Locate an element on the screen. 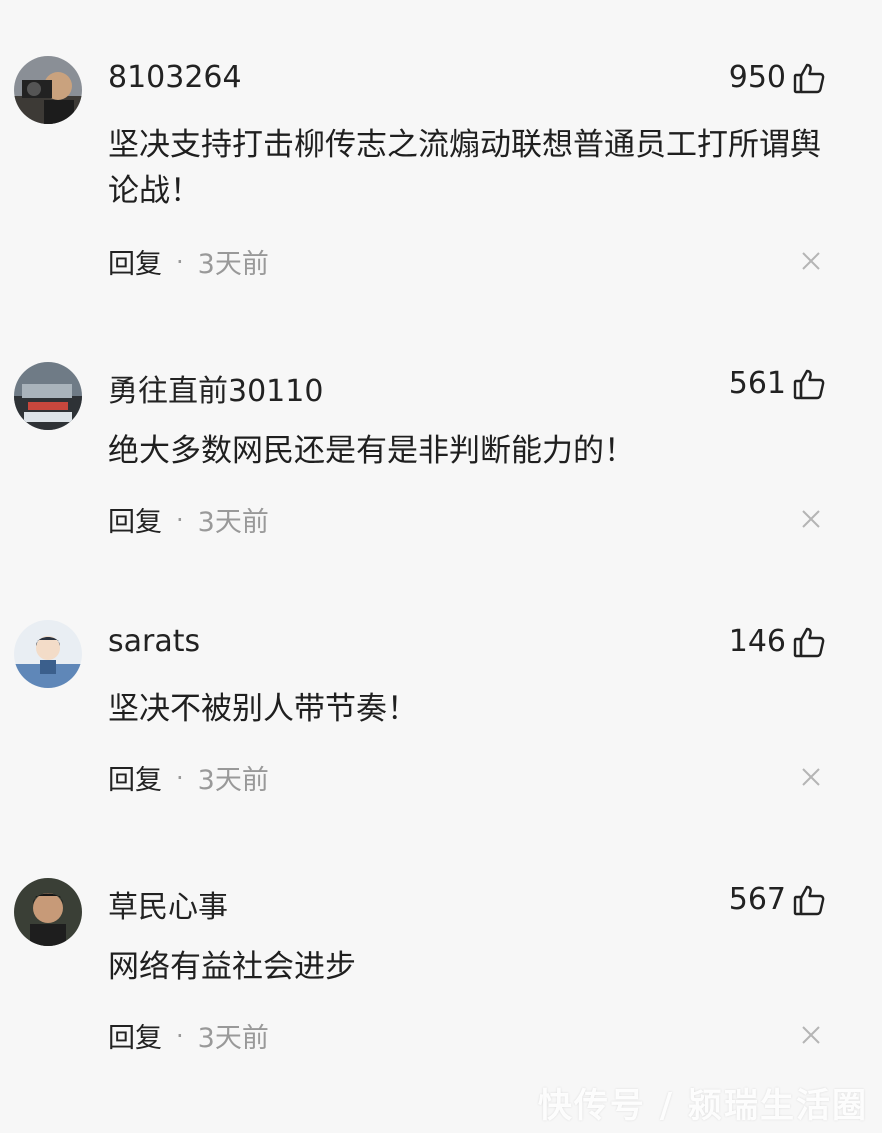  like-count: 567 is located at coordinates (757, 899).